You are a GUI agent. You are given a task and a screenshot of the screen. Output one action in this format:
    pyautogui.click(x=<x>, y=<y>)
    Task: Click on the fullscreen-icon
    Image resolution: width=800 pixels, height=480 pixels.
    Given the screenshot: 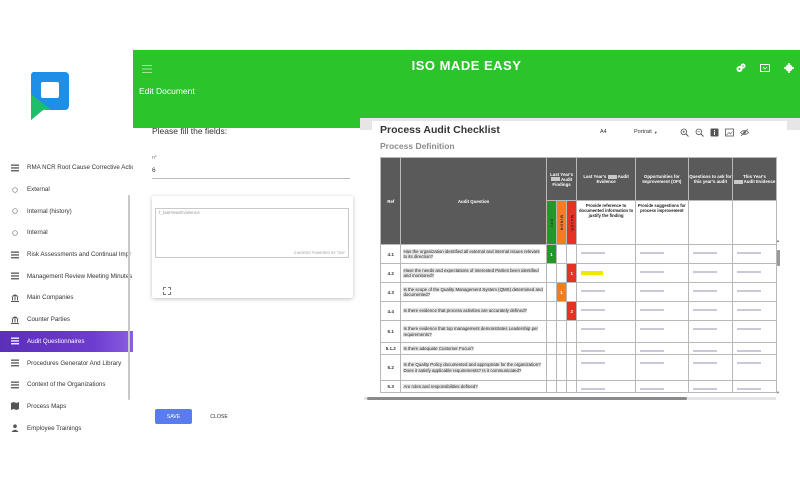 What is the action you would take?
    pyautogui.click(x=765, y=66)
    